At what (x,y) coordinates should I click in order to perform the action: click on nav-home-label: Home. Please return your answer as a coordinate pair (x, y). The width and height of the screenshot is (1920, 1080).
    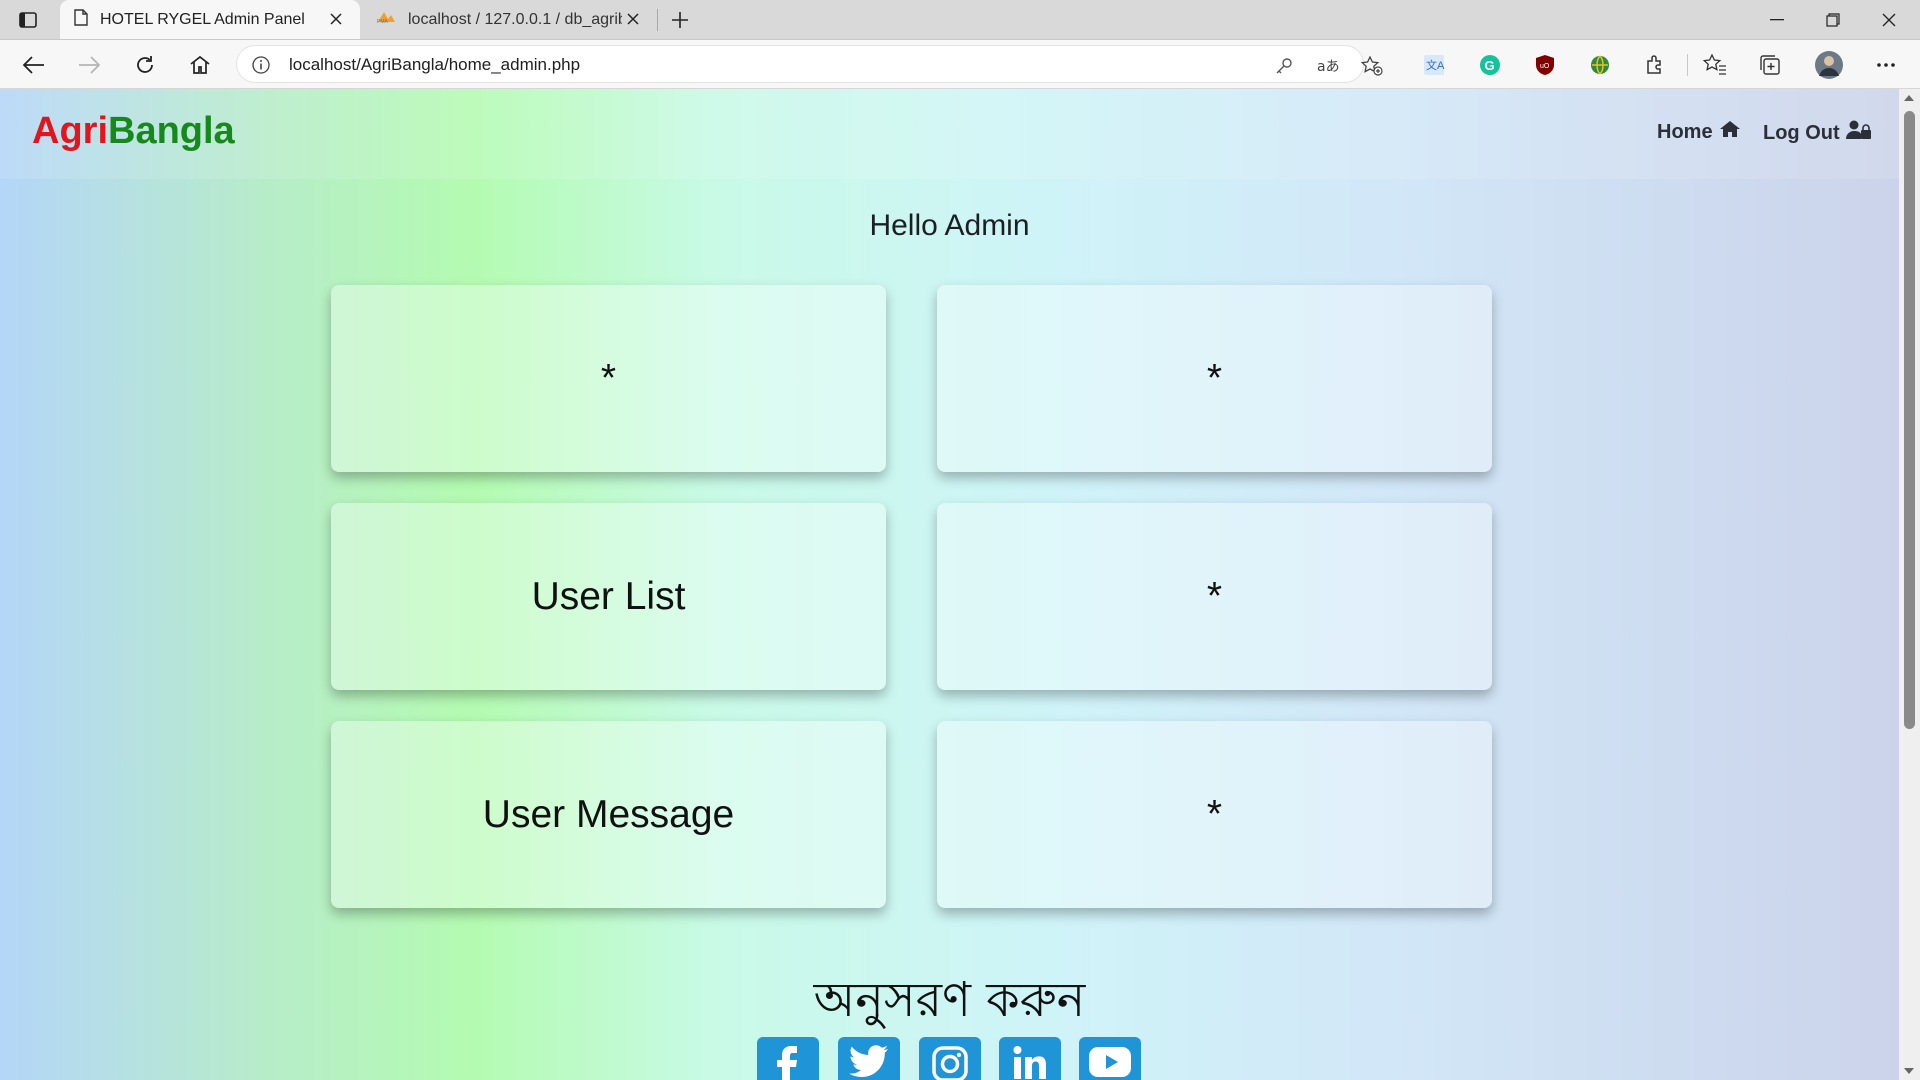
    Looking at the image, I should click on (1685, 131).